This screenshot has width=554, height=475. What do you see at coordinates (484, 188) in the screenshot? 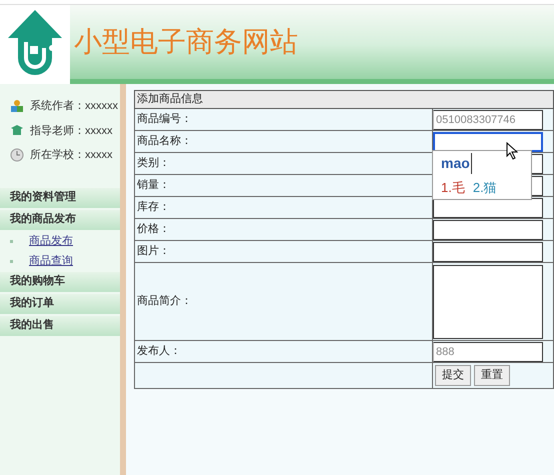
I see `ime-candidate: 2.猫` at bounding box center [484, 188].